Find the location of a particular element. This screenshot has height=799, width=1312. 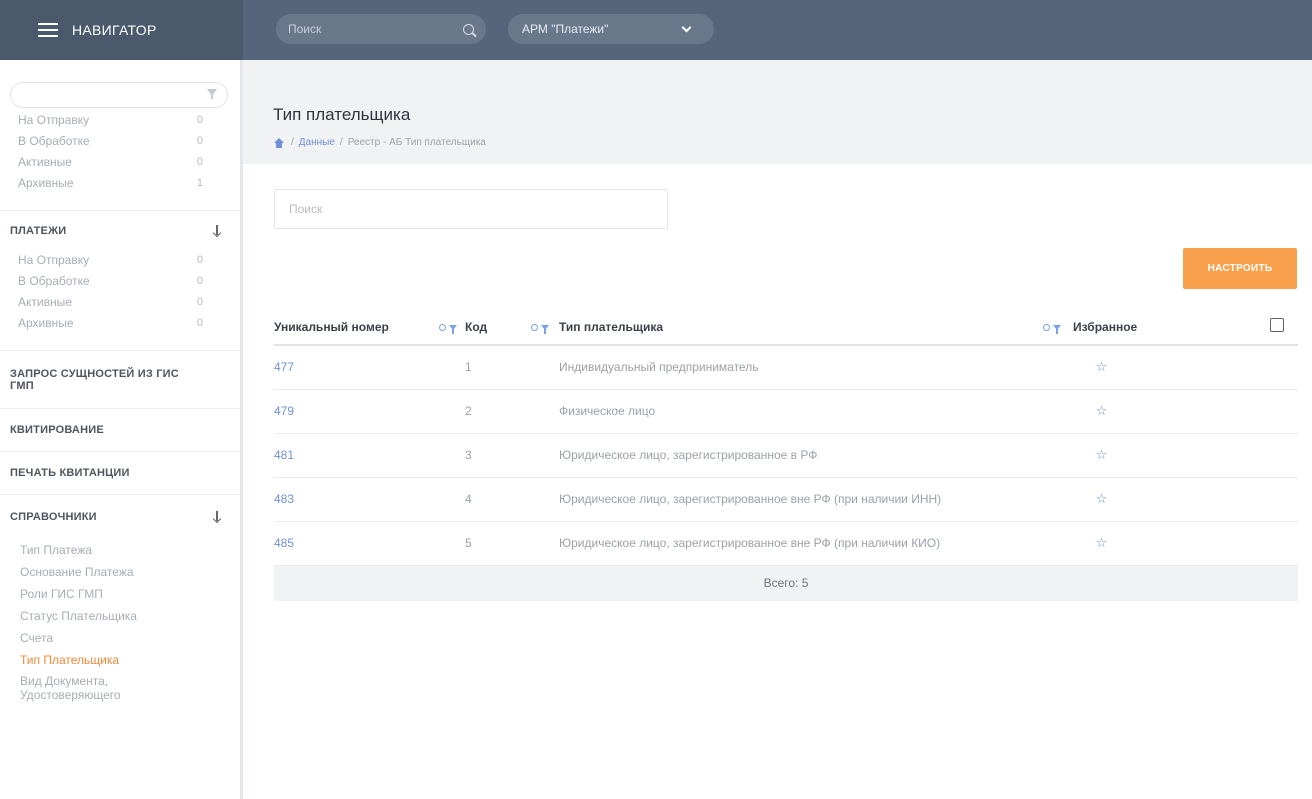

home-icon is located at coordinates (279, 142).